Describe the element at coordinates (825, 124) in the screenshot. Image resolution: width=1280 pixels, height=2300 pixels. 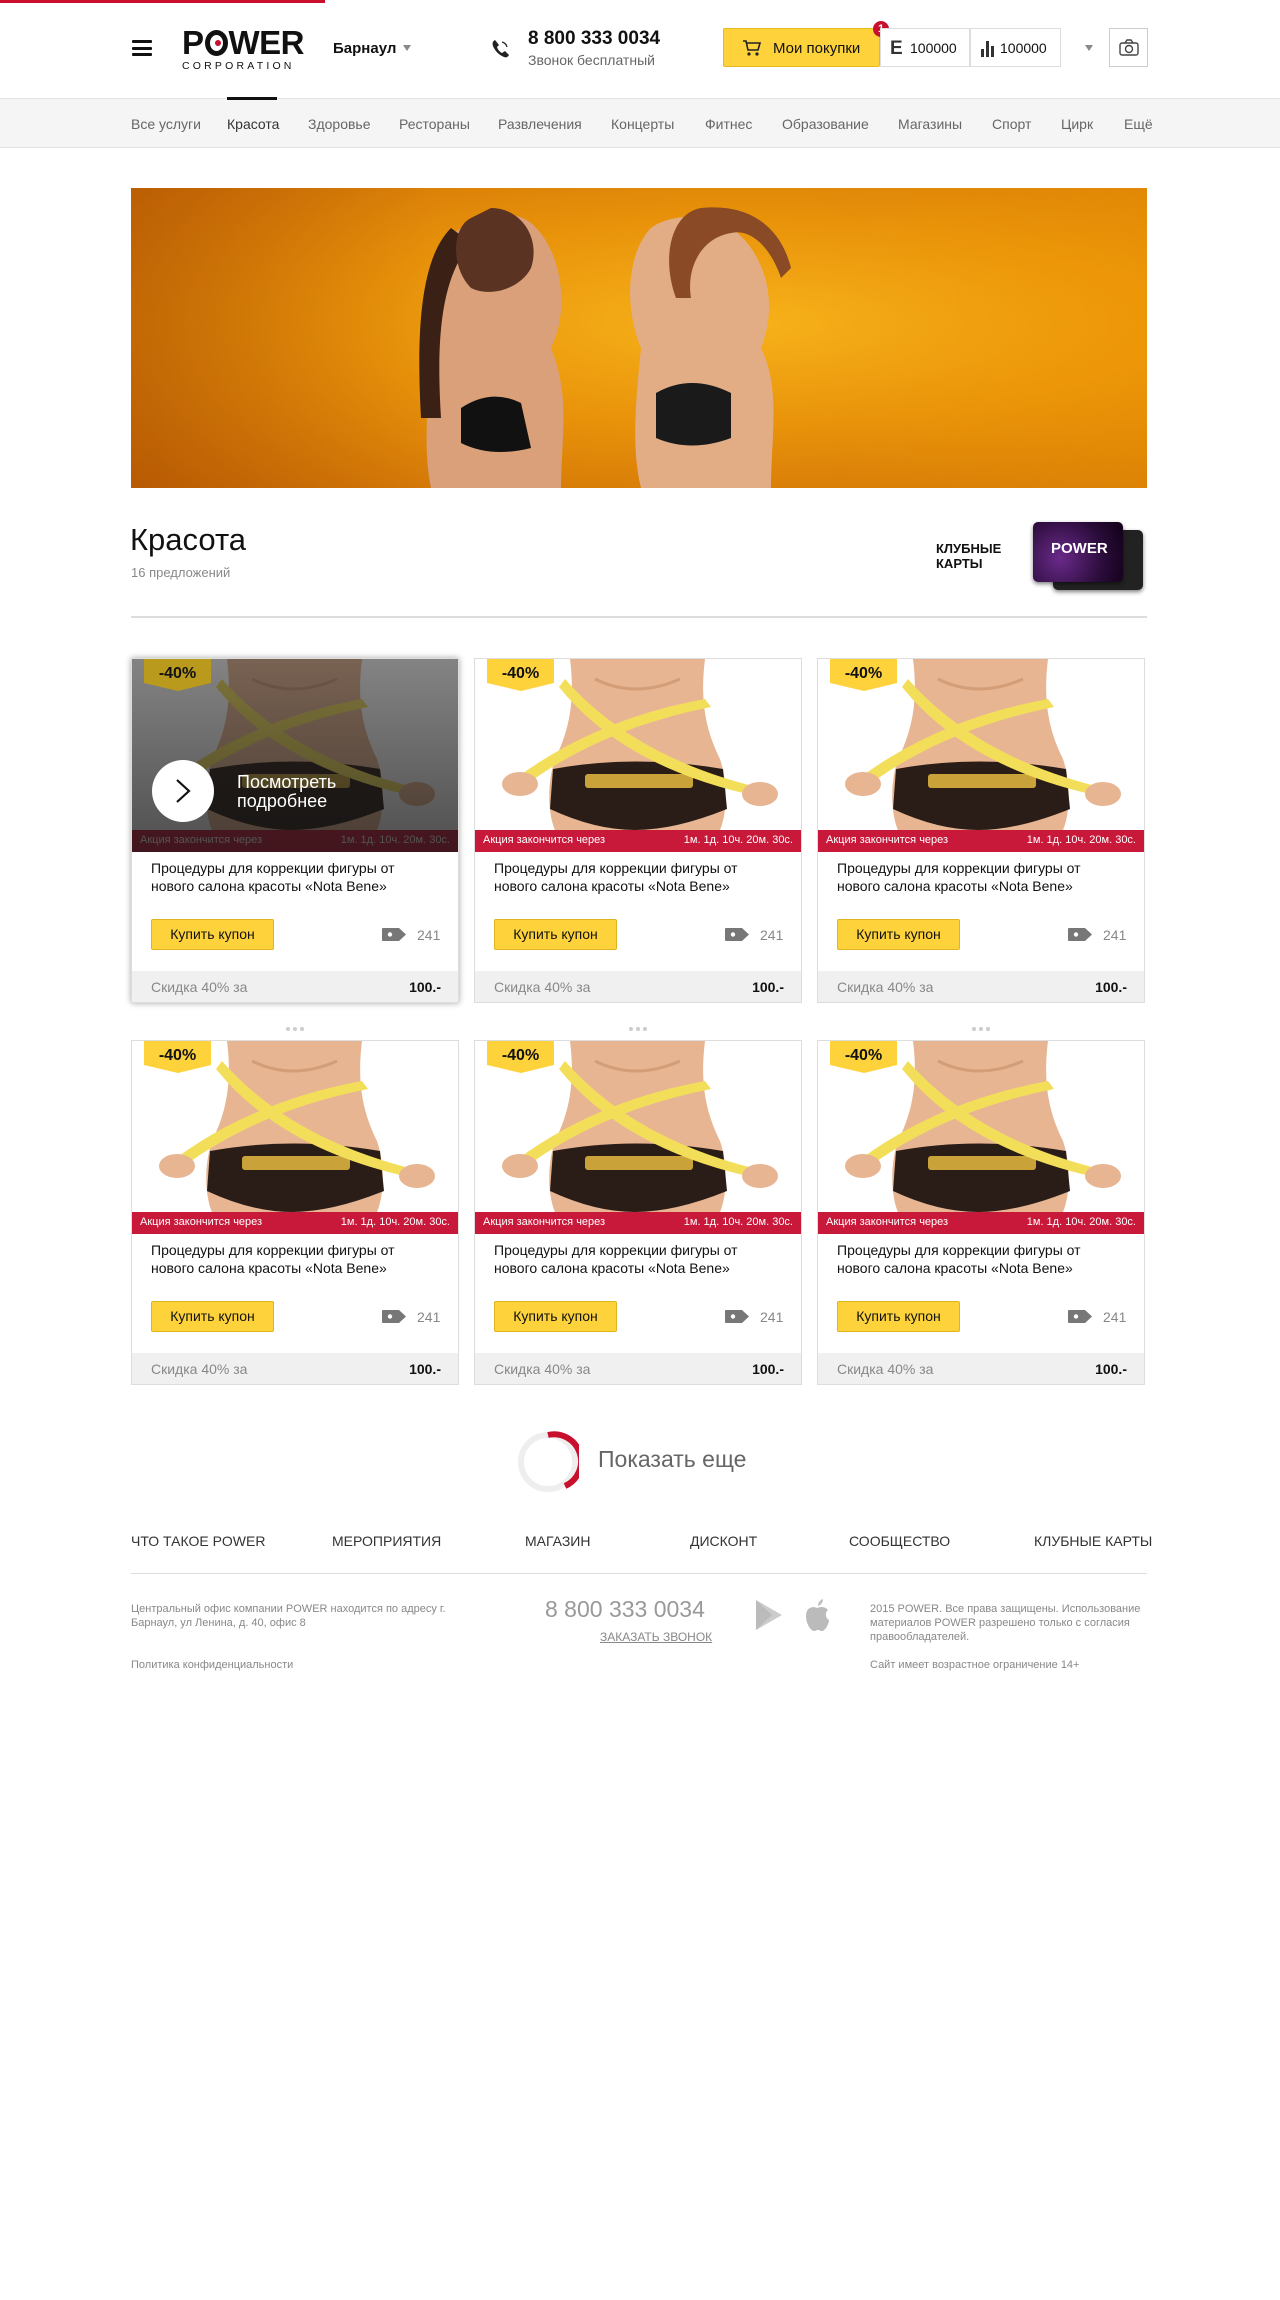
I see `nav-item-education: Образование` at that location.